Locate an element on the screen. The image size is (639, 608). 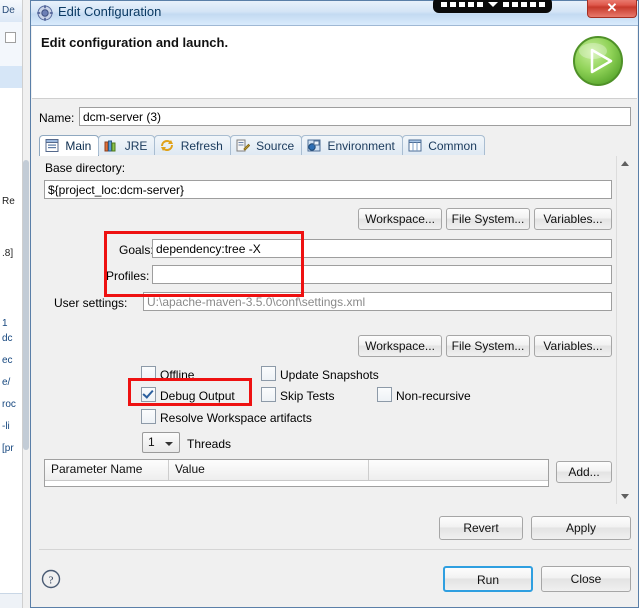
run-button: Run is located at coordinates (488, 579).